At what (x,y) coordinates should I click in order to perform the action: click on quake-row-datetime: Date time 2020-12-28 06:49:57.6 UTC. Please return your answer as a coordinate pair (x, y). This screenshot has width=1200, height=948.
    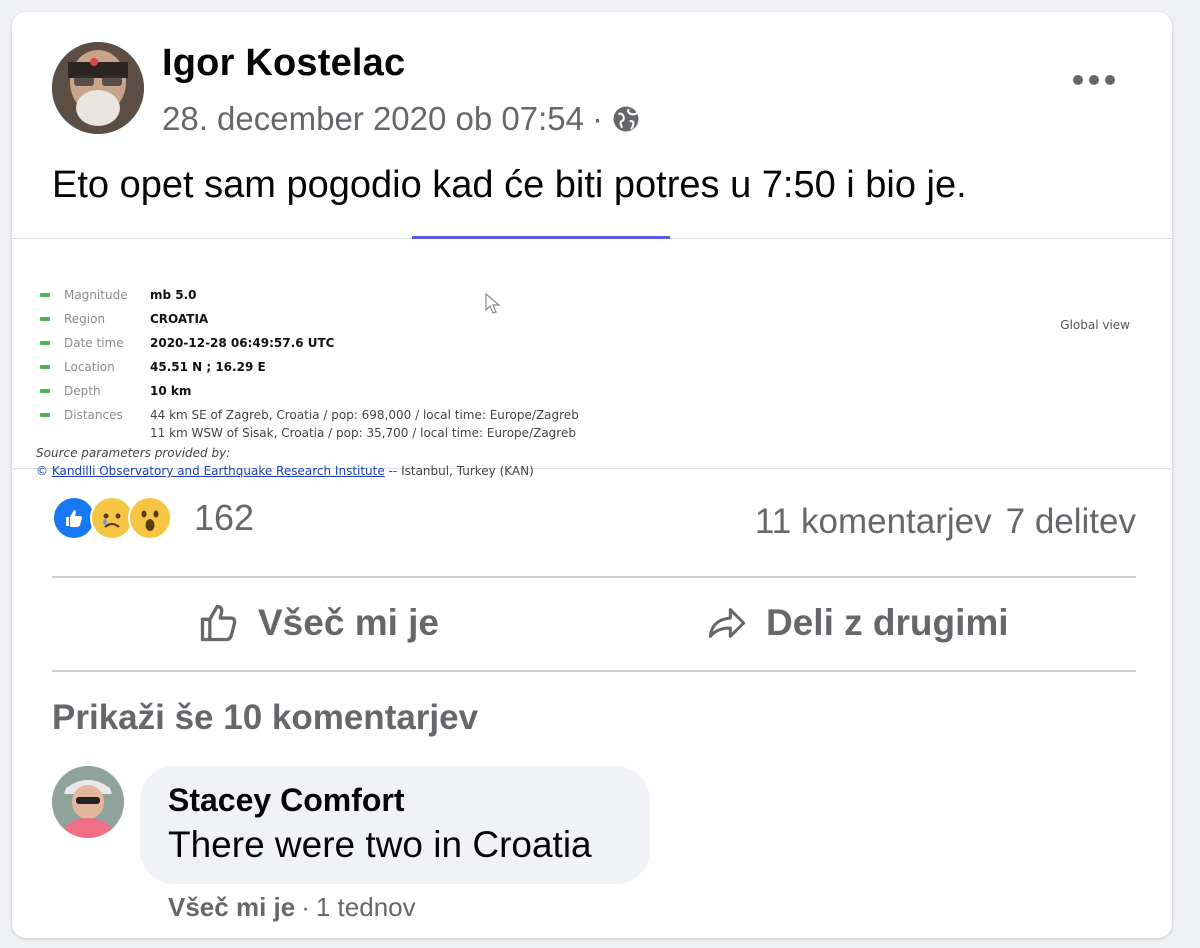
    Looking at the image, I should click on (187, 343).